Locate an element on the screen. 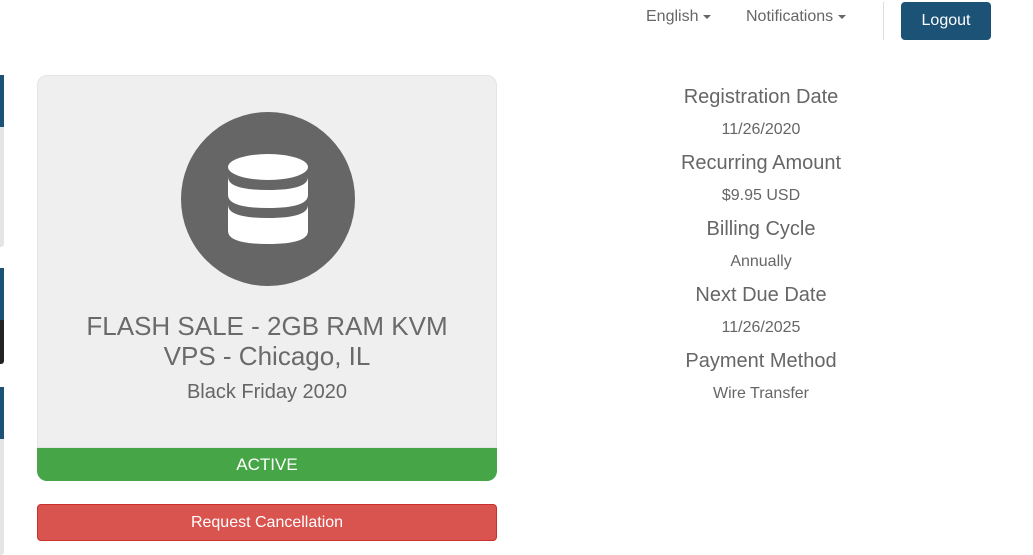 This screenshot has width=1033, height=555. payment-method-value: Wire Transfer is located at coordinates (760, 393).